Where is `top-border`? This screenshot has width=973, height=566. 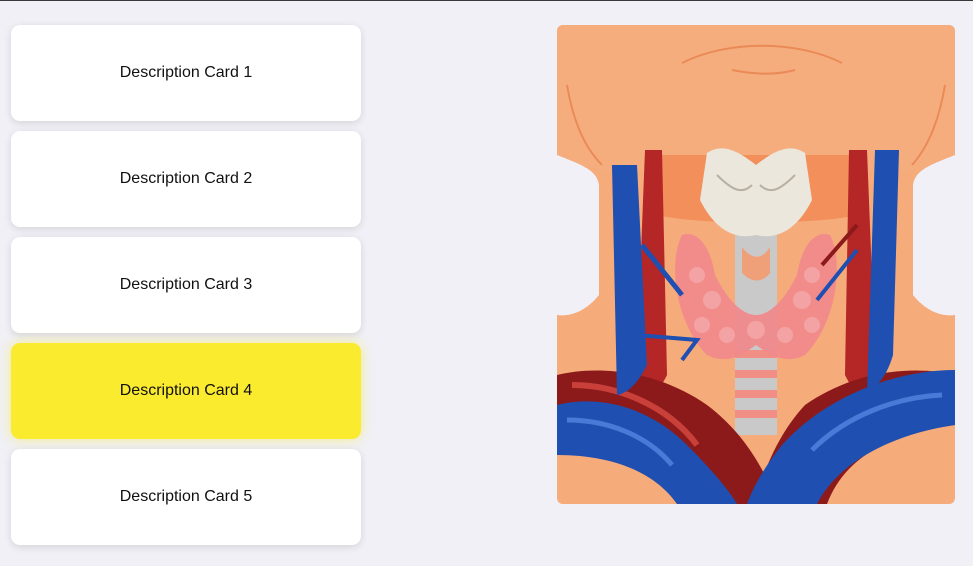 top-border is located at coordinates (486, 0).